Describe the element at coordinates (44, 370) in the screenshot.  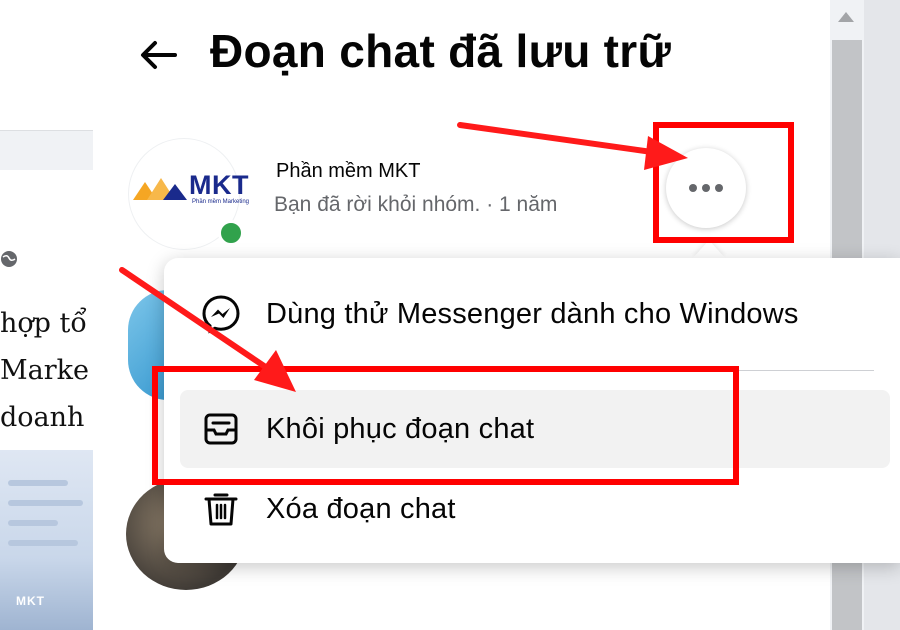
I see `article-line: Marke` at that location.